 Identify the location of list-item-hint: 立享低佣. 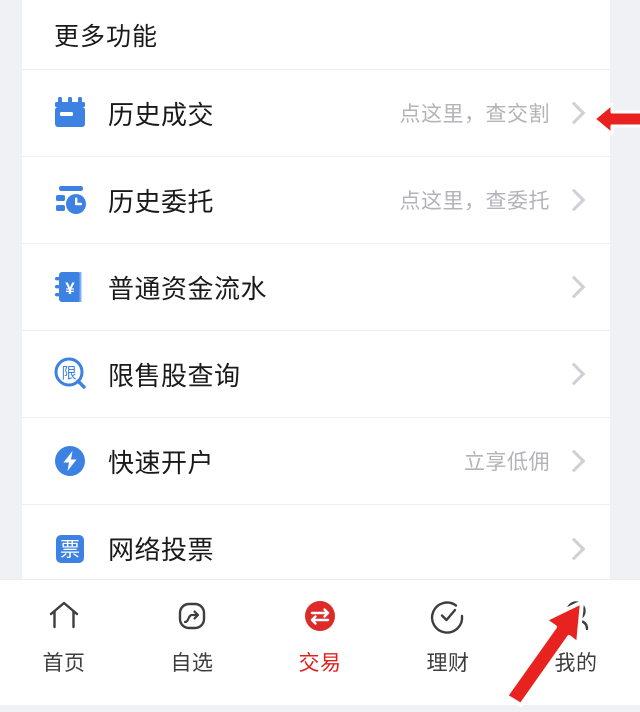
(507, 462).